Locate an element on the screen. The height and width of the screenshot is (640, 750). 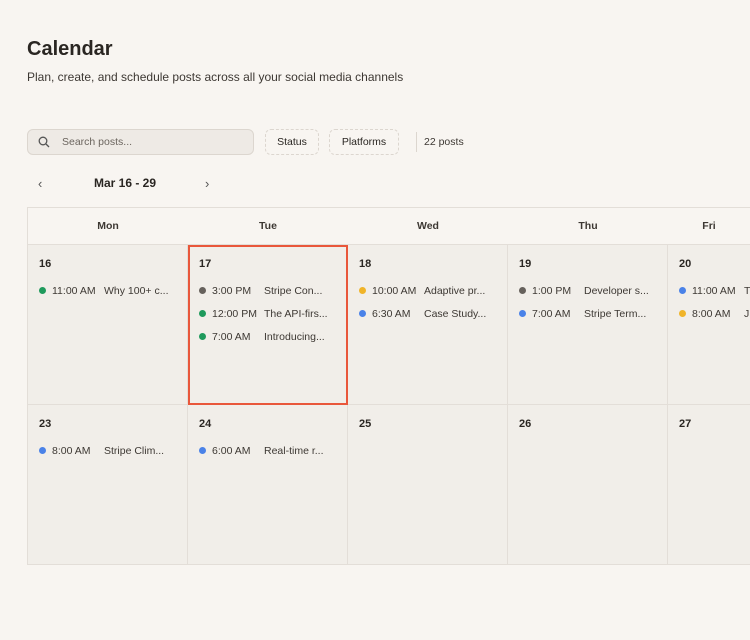
platforms-filter-button: Platforms is located at coordinates (364, 142).